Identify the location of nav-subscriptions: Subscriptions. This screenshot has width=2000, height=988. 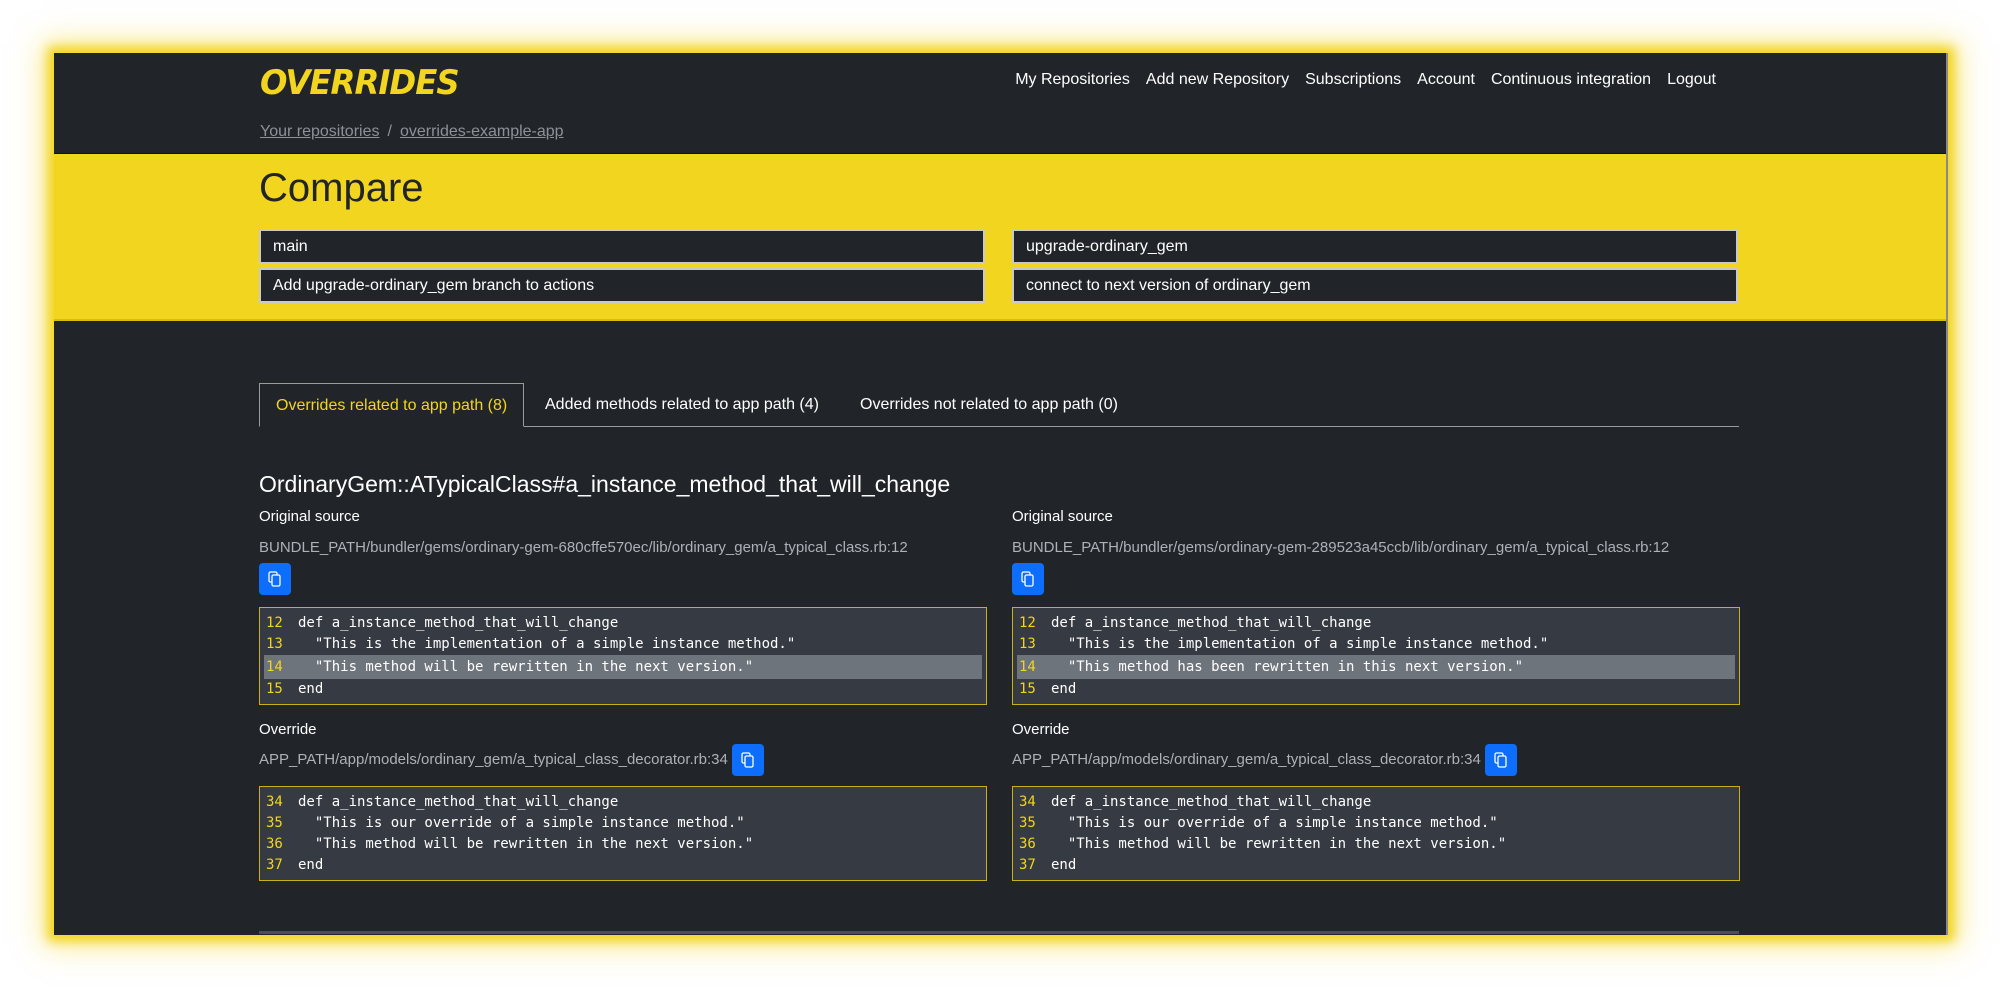
(1353, 80).